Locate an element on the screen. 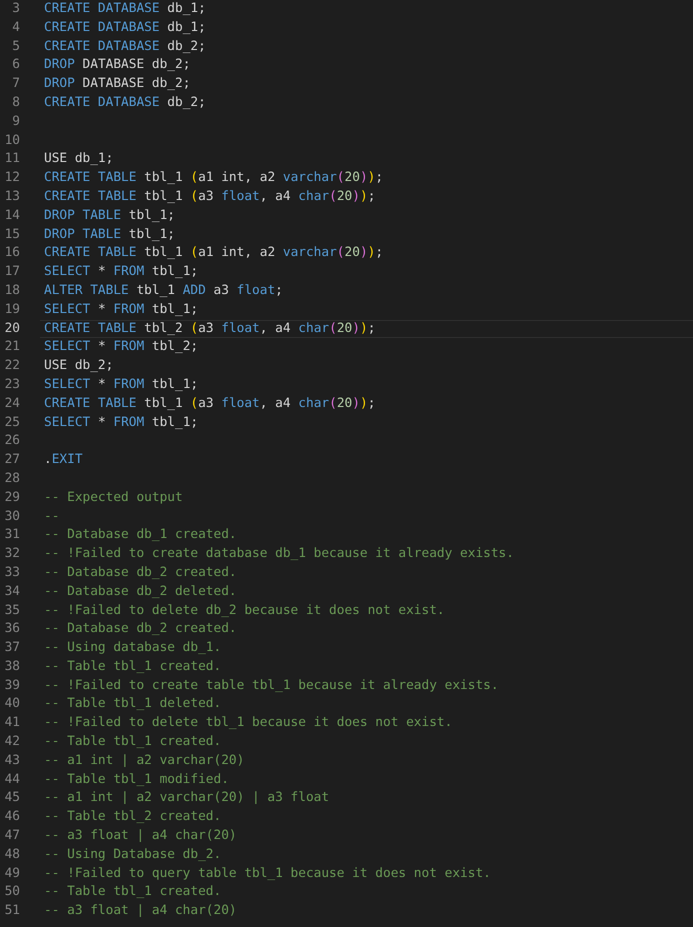 The image size is (693, 927). line-number: 14 is located at coordinates (12, 215).